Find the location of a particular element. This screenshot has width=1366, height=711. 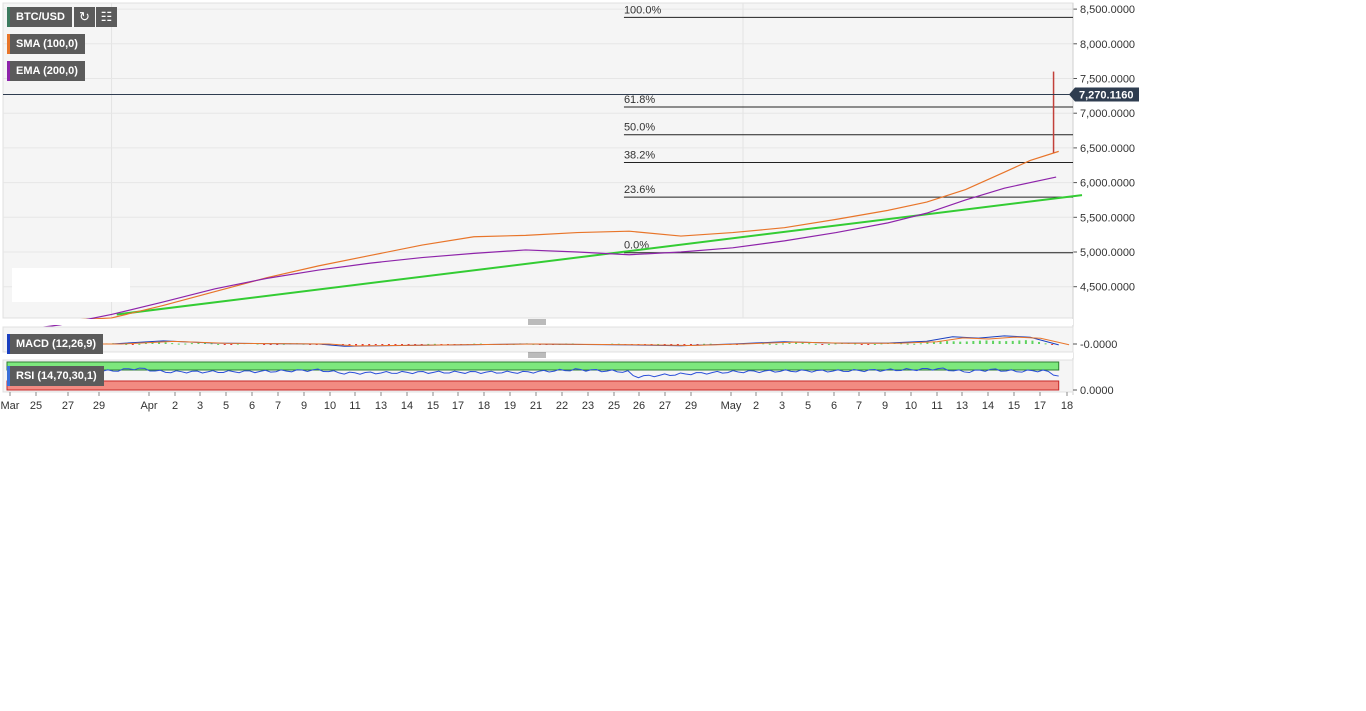

time-axis-label: 10 is located at coordinates (330, 406).